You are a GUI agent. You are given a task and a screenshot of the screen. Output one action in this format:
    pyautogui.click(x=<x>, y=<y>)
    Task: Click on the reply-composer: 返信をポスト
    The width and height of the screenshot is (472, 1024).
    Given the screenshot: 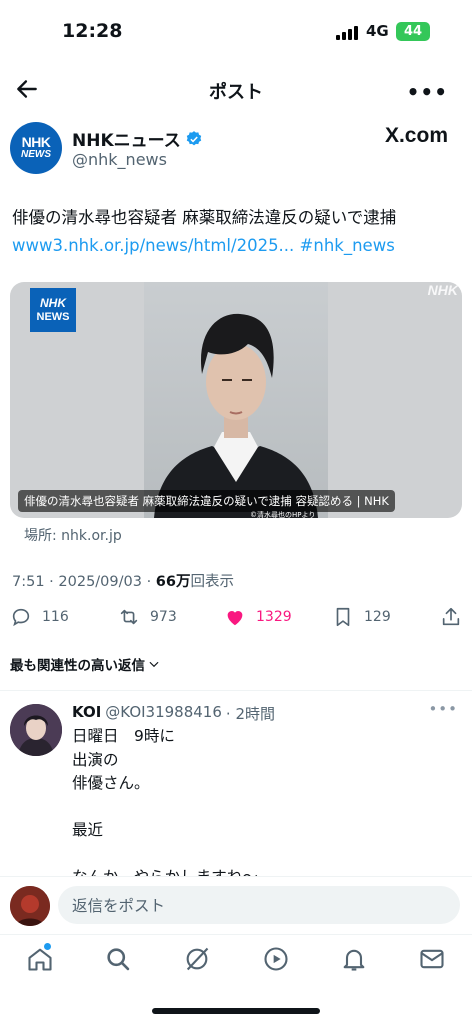 What is the action you would take?
    pyautogui.click(x=236, y=905)
    